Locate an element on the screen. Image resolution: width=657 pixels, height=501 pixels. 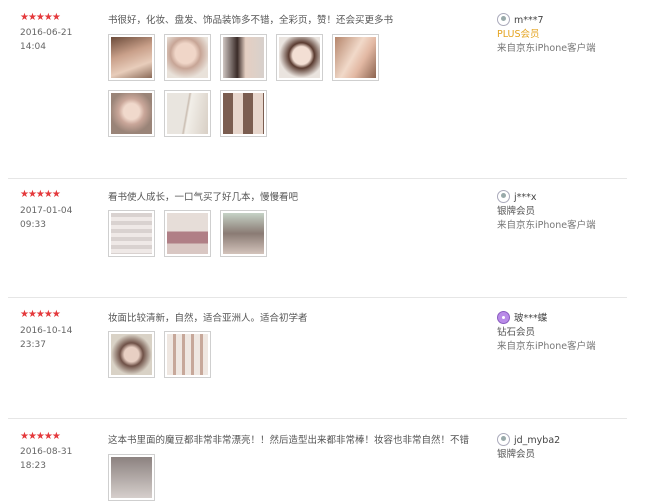
member-level: 钻石会员 is located at coordinates (516, 332).